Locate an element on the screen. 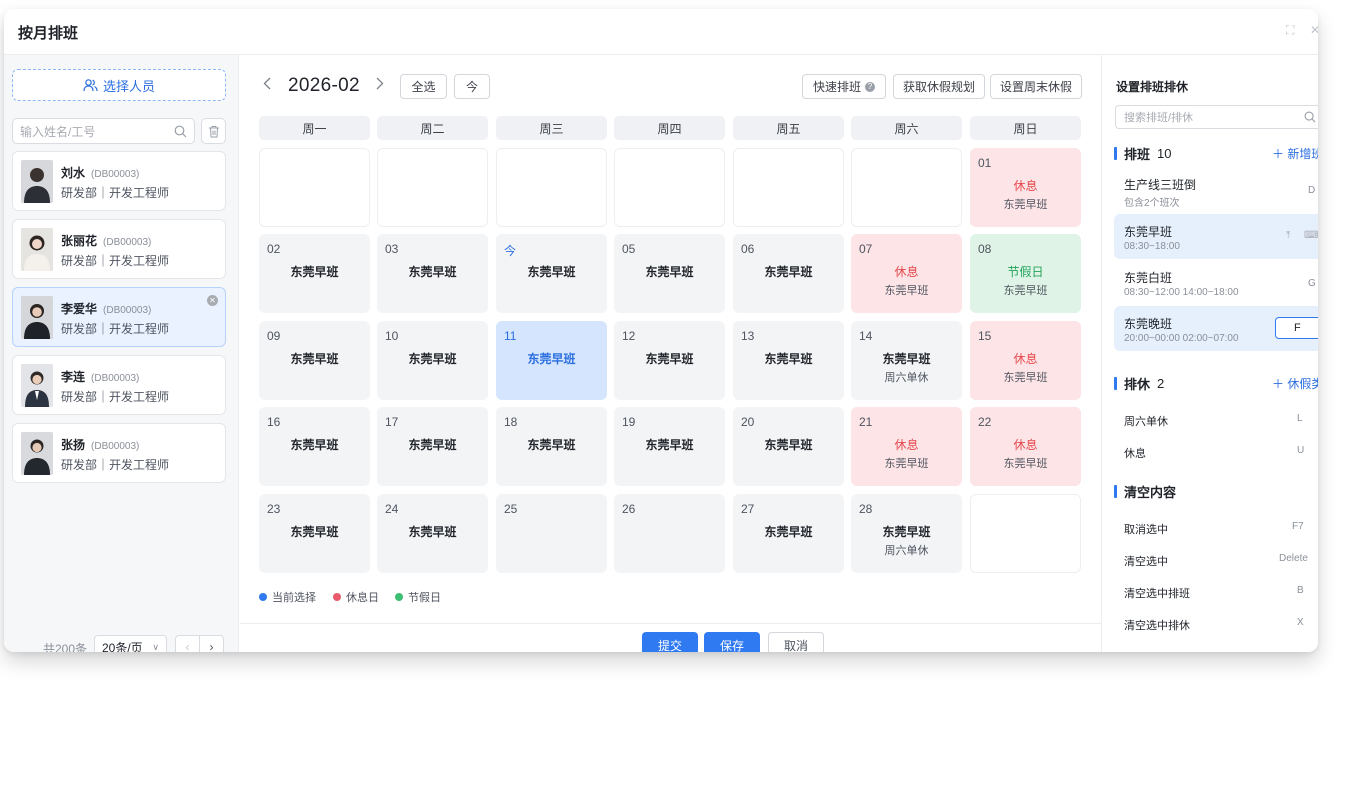  person-card: 张丽花 (DB00003) 研发部｜开发工程师 is located at coordinates (119, 249).